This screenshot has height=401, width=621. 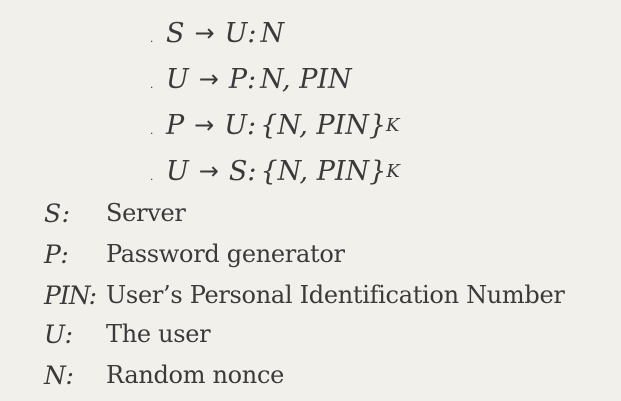 I want to click on legend-description: Server, so click(x=146, y=213).